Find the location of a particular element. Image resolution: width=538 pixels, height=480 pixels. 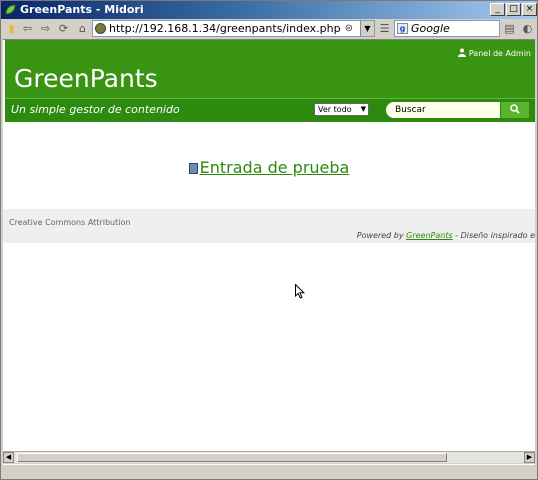

license-text: Creative Commons Attribution is located at coordinates (70, 222).